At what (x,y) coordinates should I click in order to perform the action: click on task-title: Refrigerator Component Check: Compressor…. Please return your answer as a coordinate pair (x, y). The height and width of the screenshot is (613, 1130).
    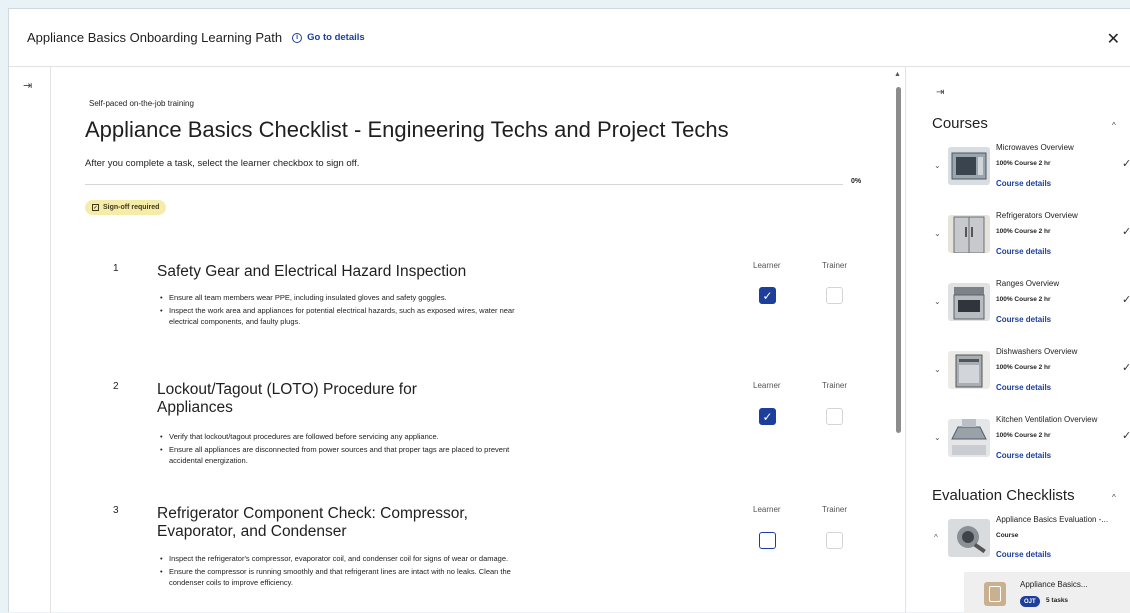
    Looking at the image, I should click on (312, 522).